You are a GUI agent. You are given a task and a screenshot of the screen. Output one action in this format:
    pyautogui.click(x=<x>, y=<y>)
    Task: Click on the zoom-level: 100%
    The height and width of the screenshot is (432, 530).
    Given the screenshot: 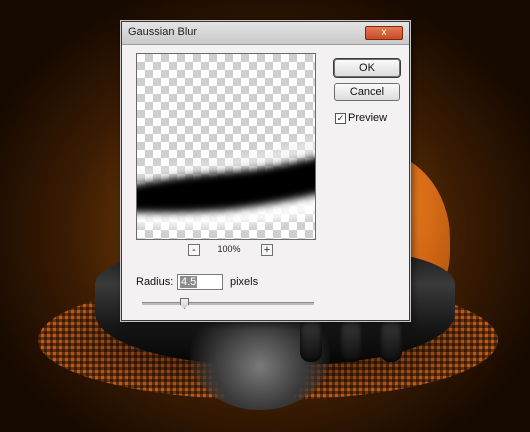 What is the action you would take?
    pyautogui.click(x=229, y=249)
    